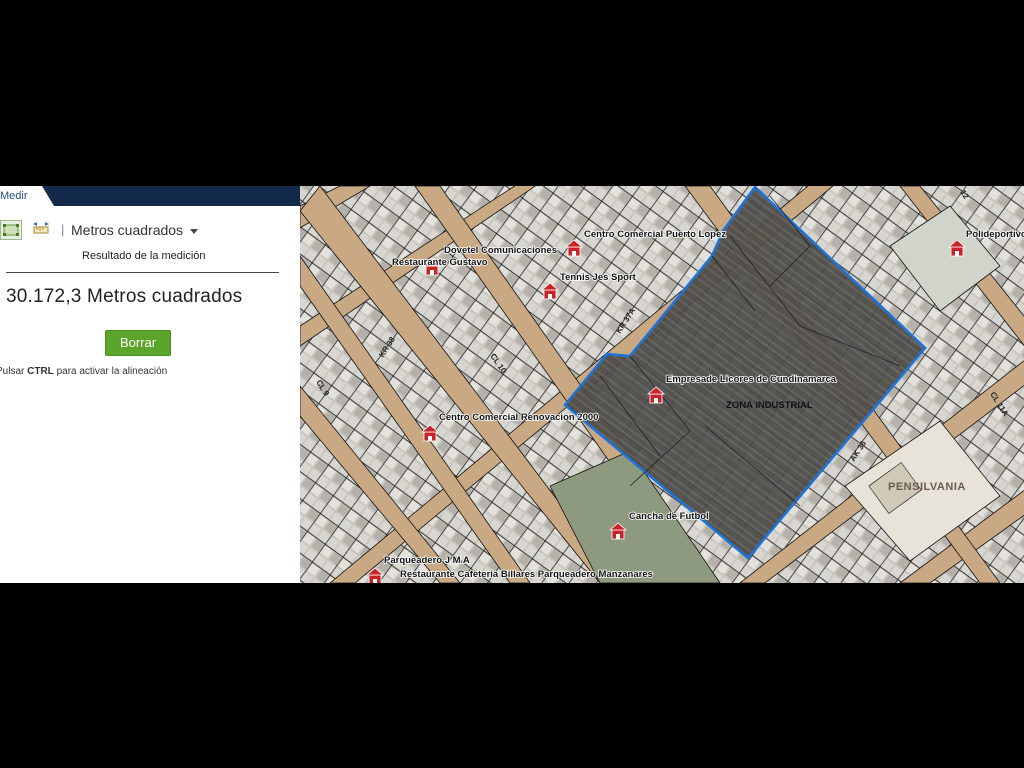 The height and width of the screenshot is (768, 1024). I want to click on poi-label: Empresade Licores de Cundinamarca, so click(751, 379).